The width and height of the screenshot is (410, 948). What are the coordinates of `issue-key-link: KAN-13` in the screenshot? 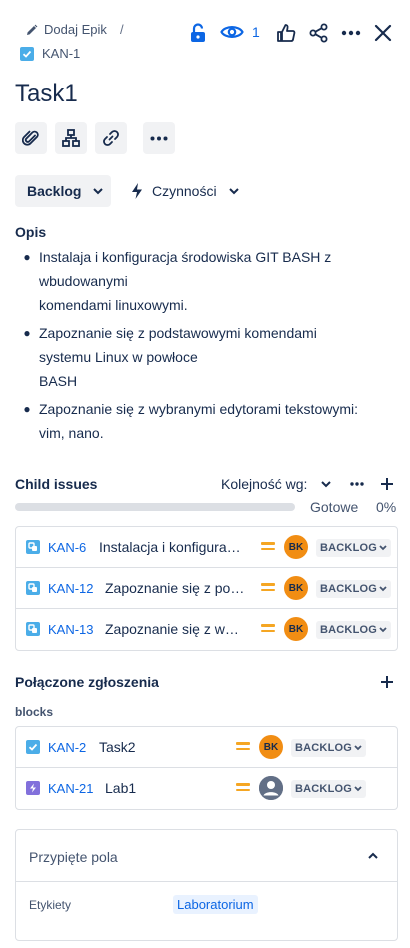 It's located at (71, 629).